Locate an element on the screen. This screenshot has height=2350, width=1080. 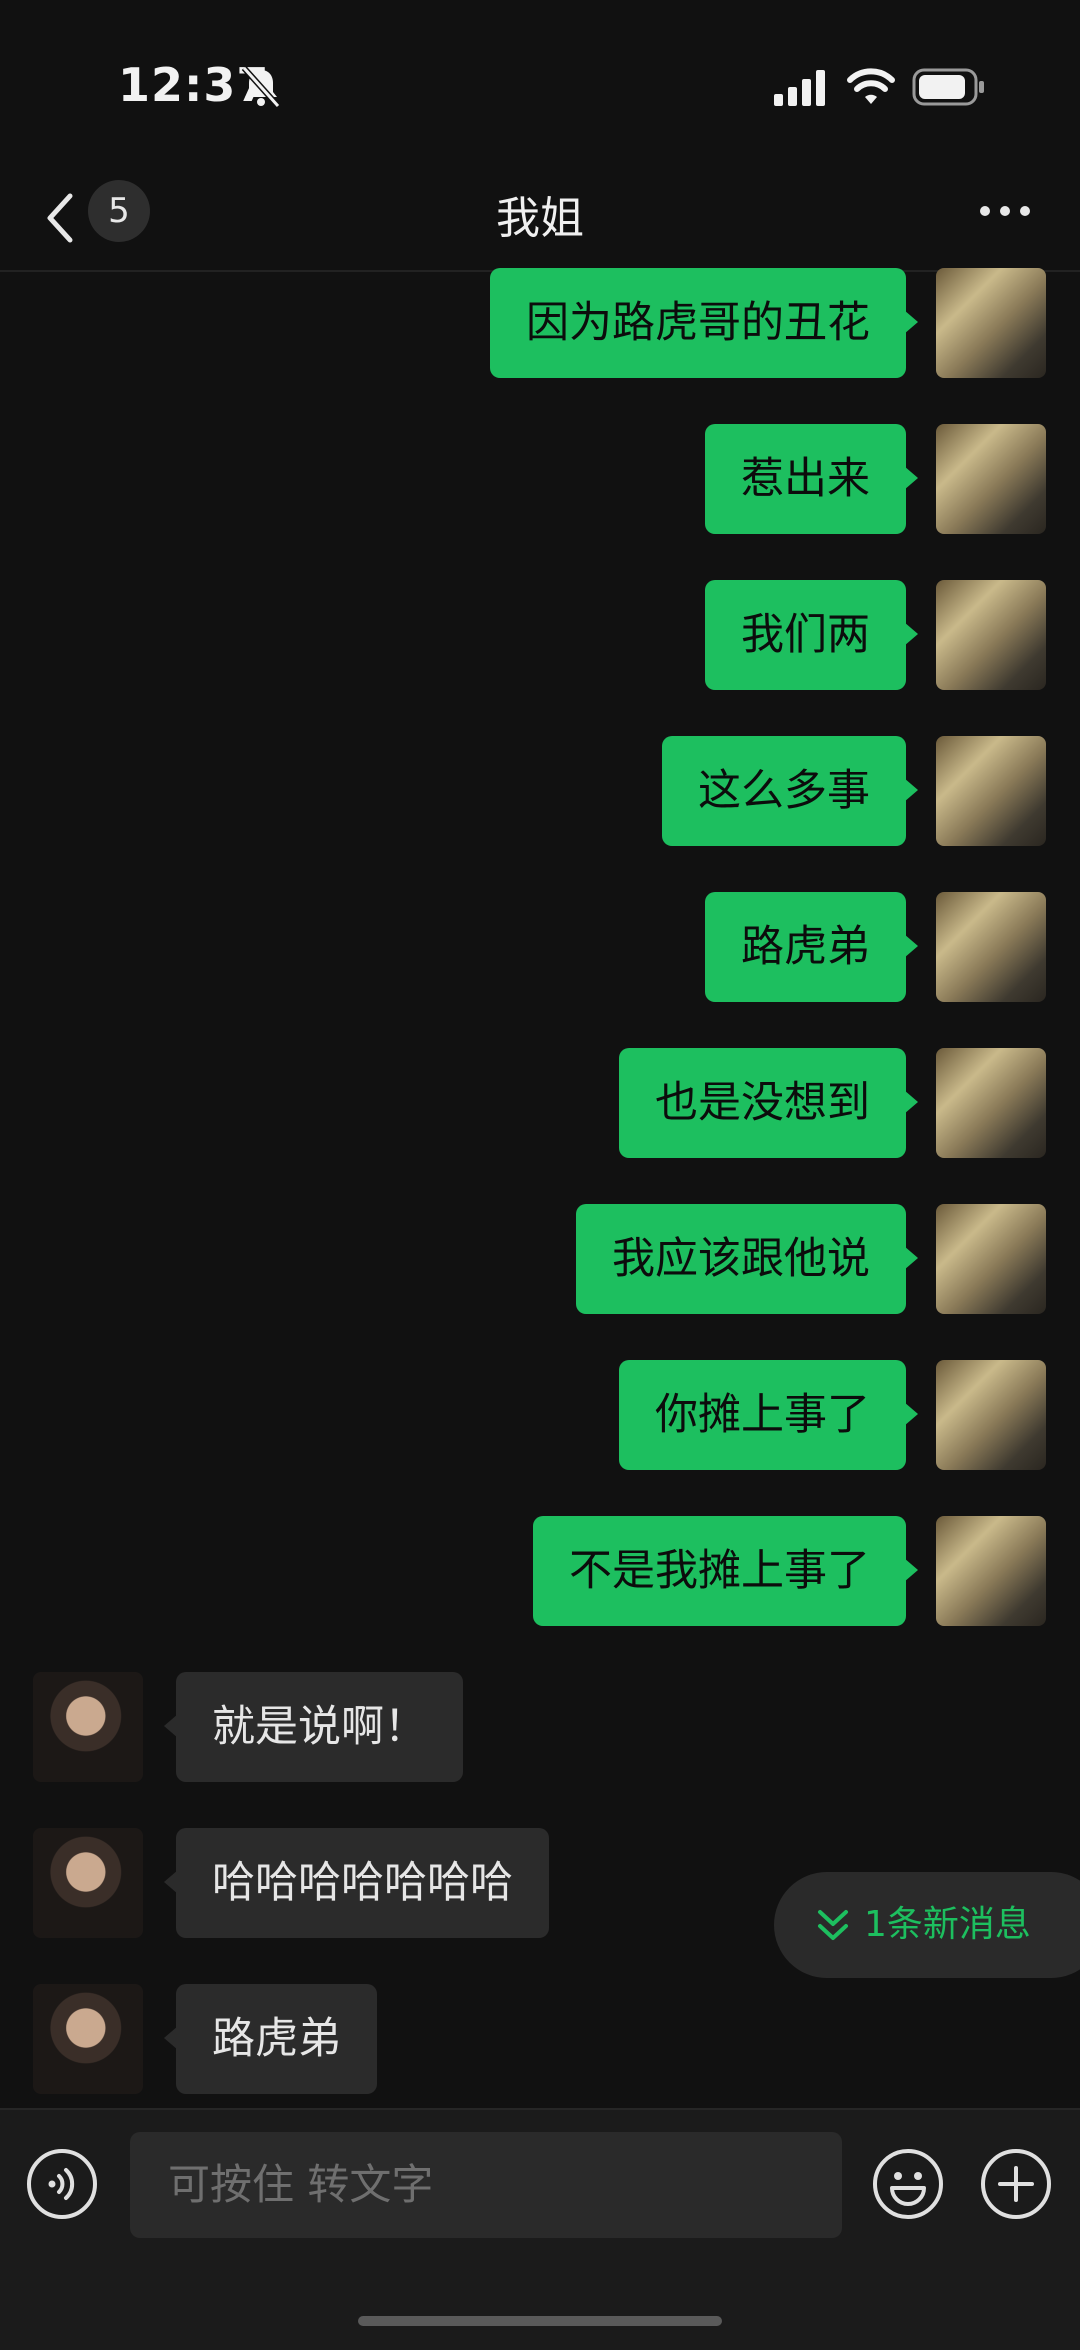
wifi-icon is located at coordinates (871, 86).